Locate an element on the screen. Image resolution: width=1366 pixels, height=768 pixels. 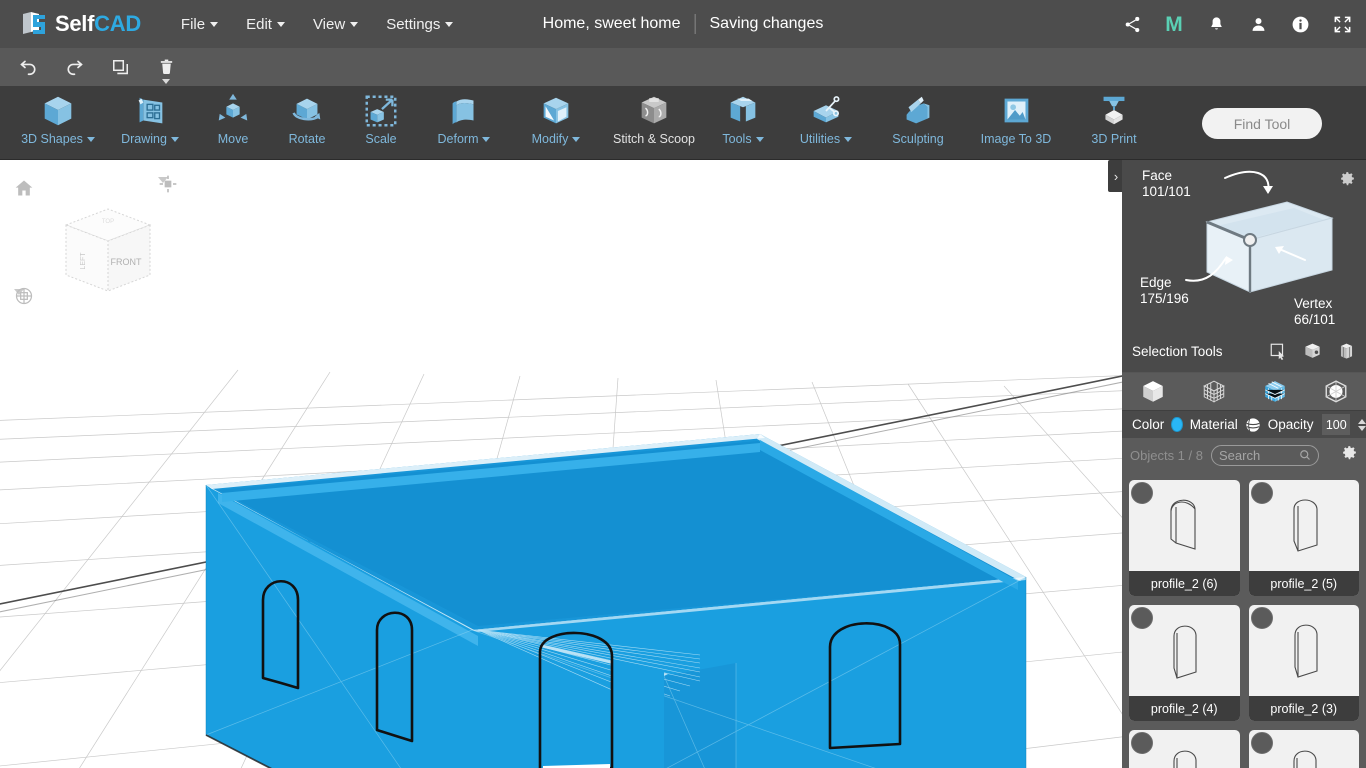
rectangle-select-icon is located at coordinates (1278, 351).